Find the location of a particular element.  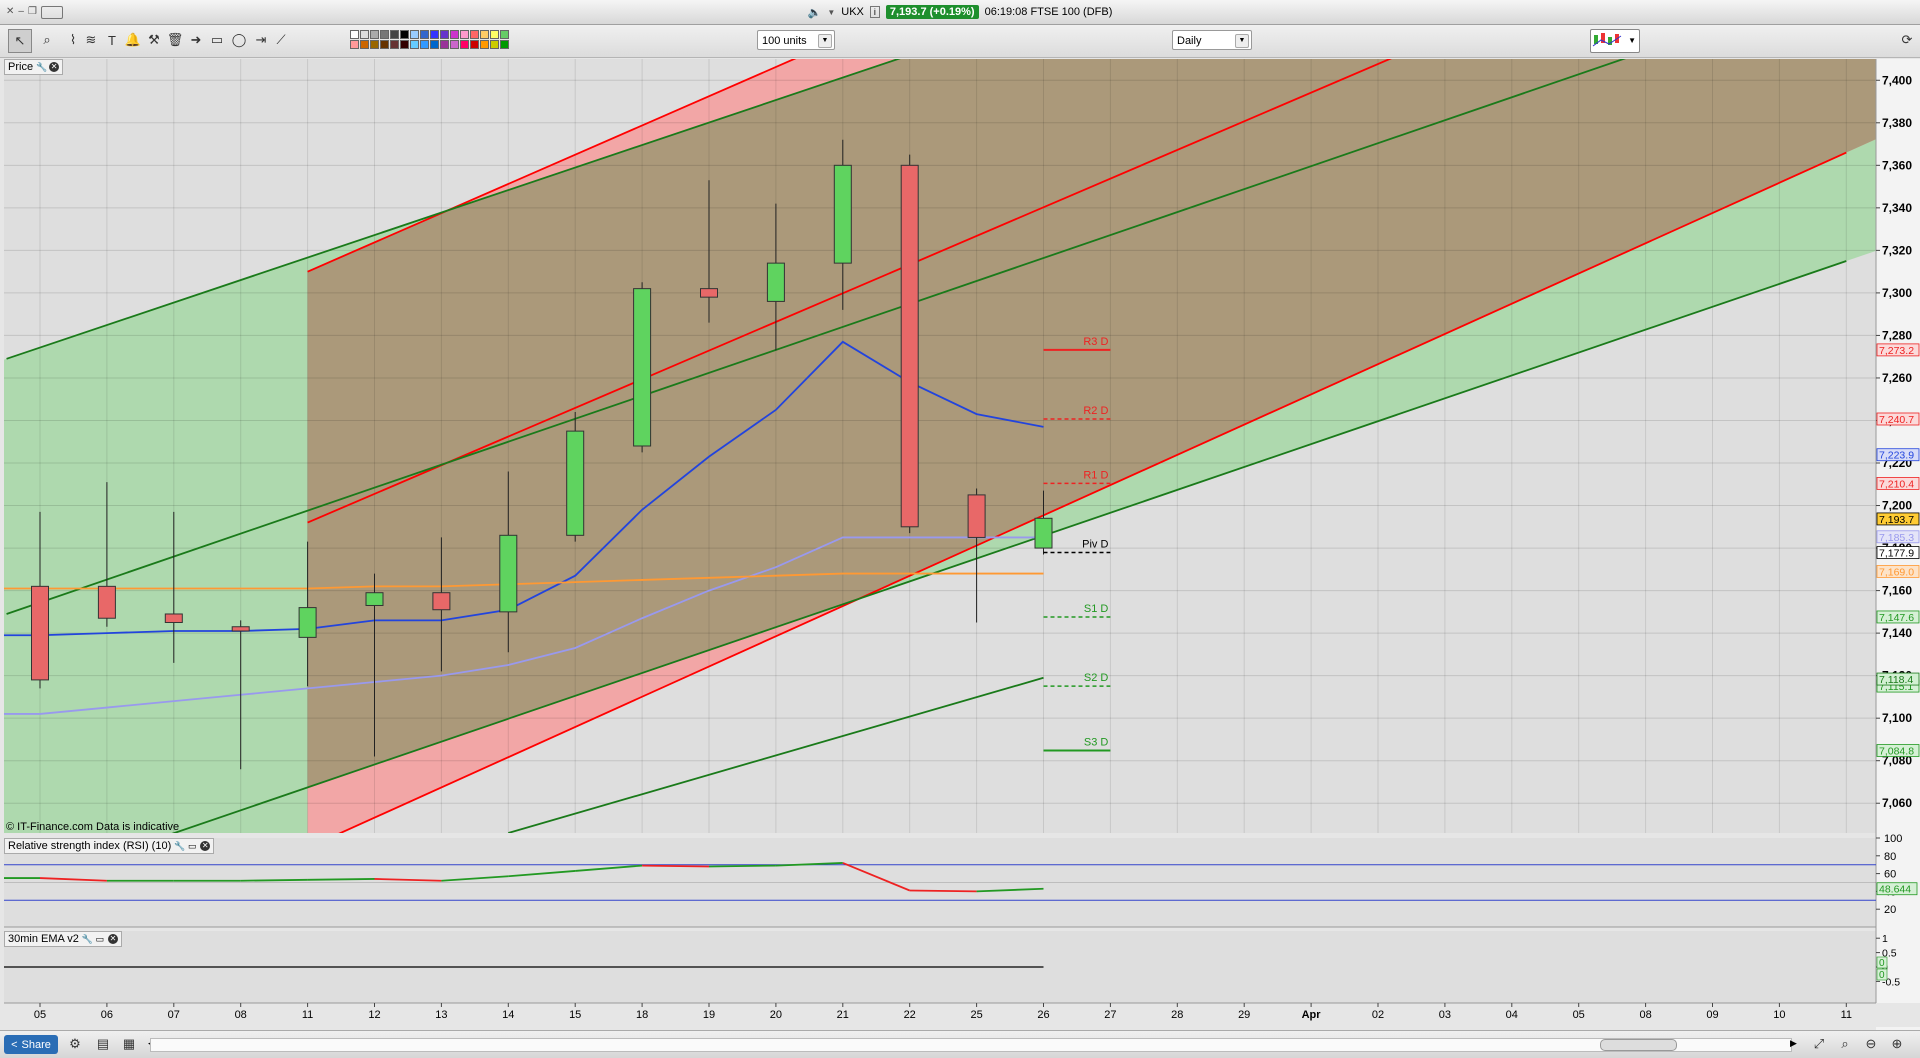

pattern-tool-icon: ⚒ is located at coordinates (154, 40).